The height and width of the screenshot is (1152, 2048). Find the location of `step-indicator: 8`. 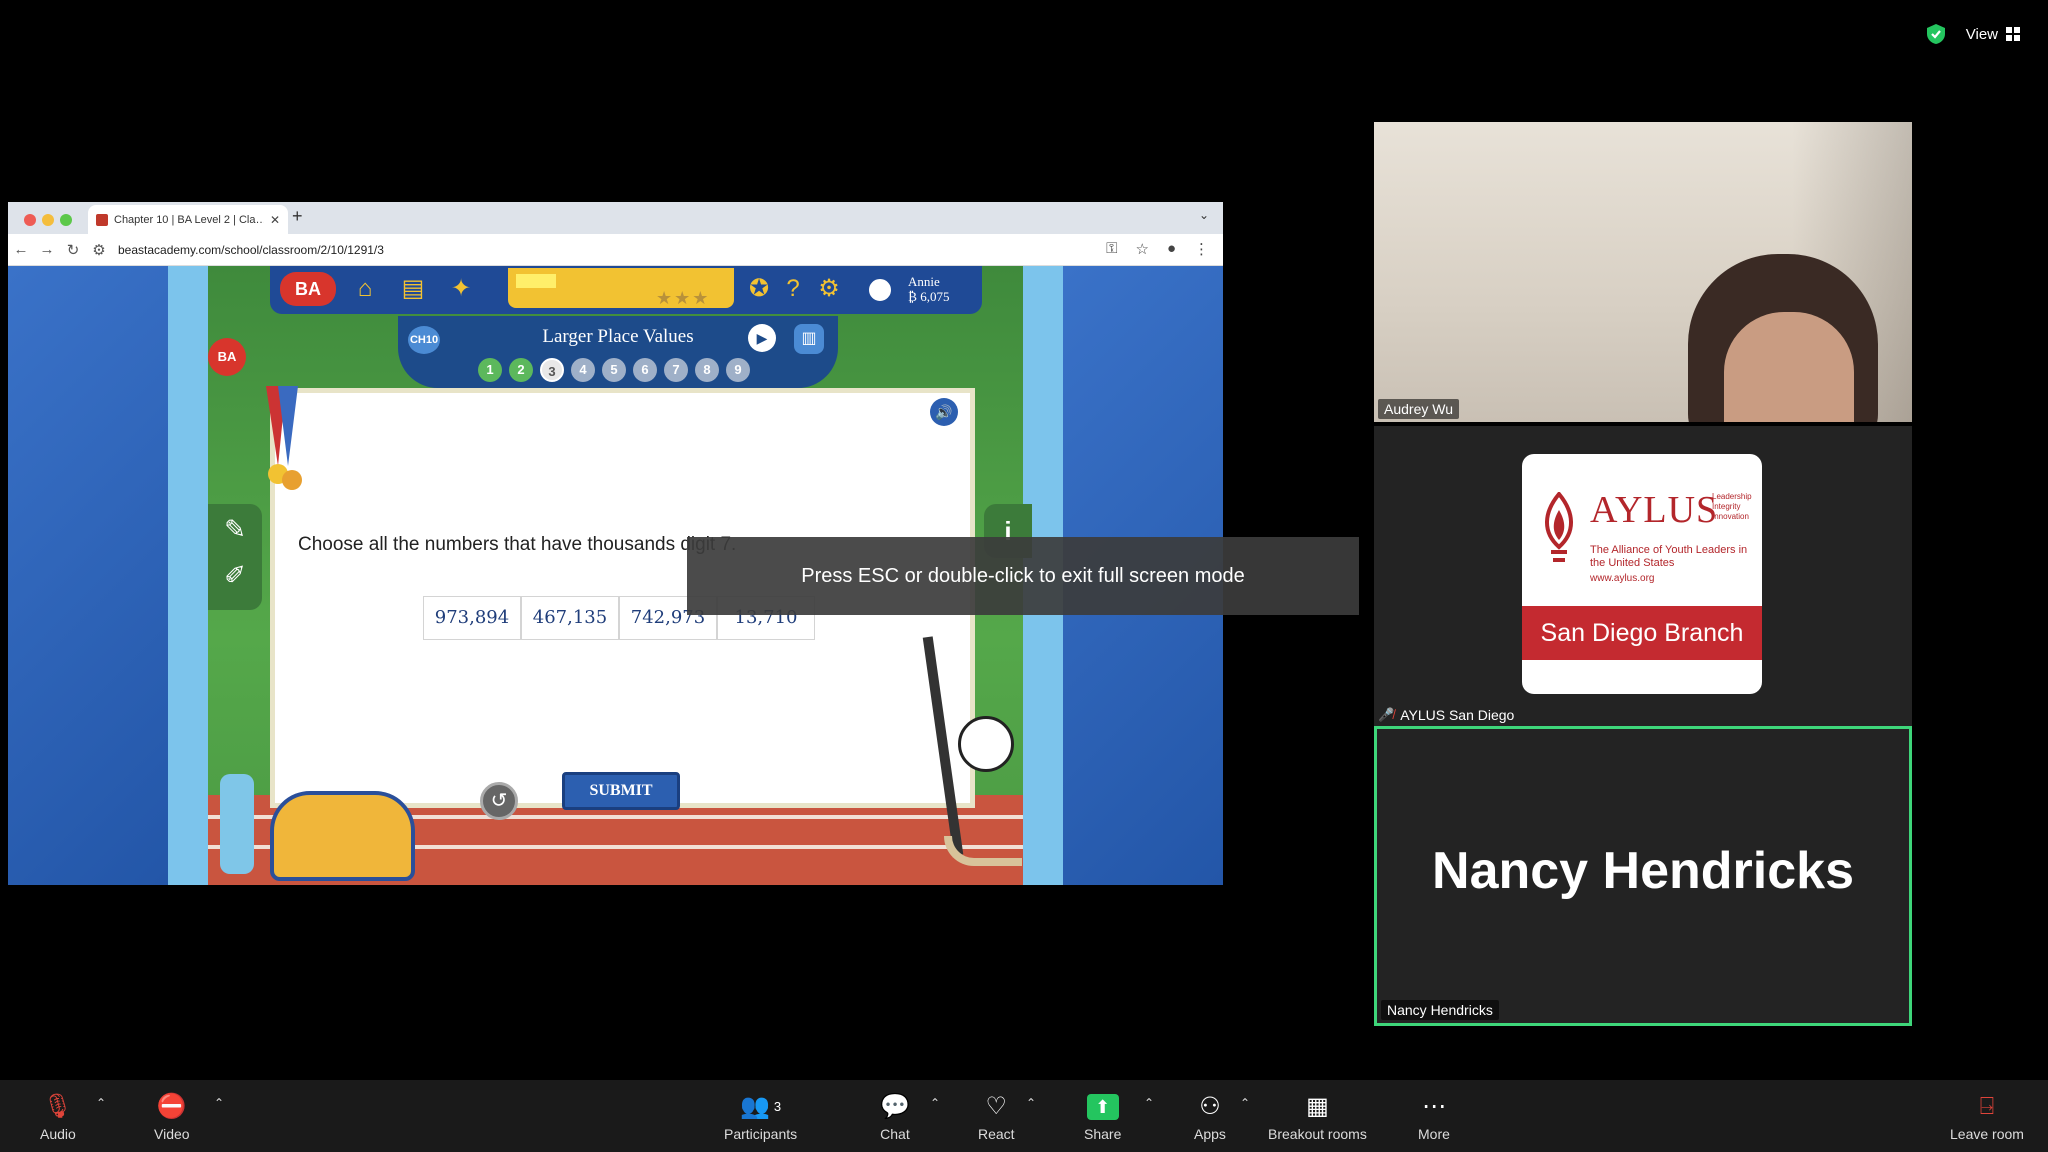

step-indicator: 8 is located at coordinates (707, 370).